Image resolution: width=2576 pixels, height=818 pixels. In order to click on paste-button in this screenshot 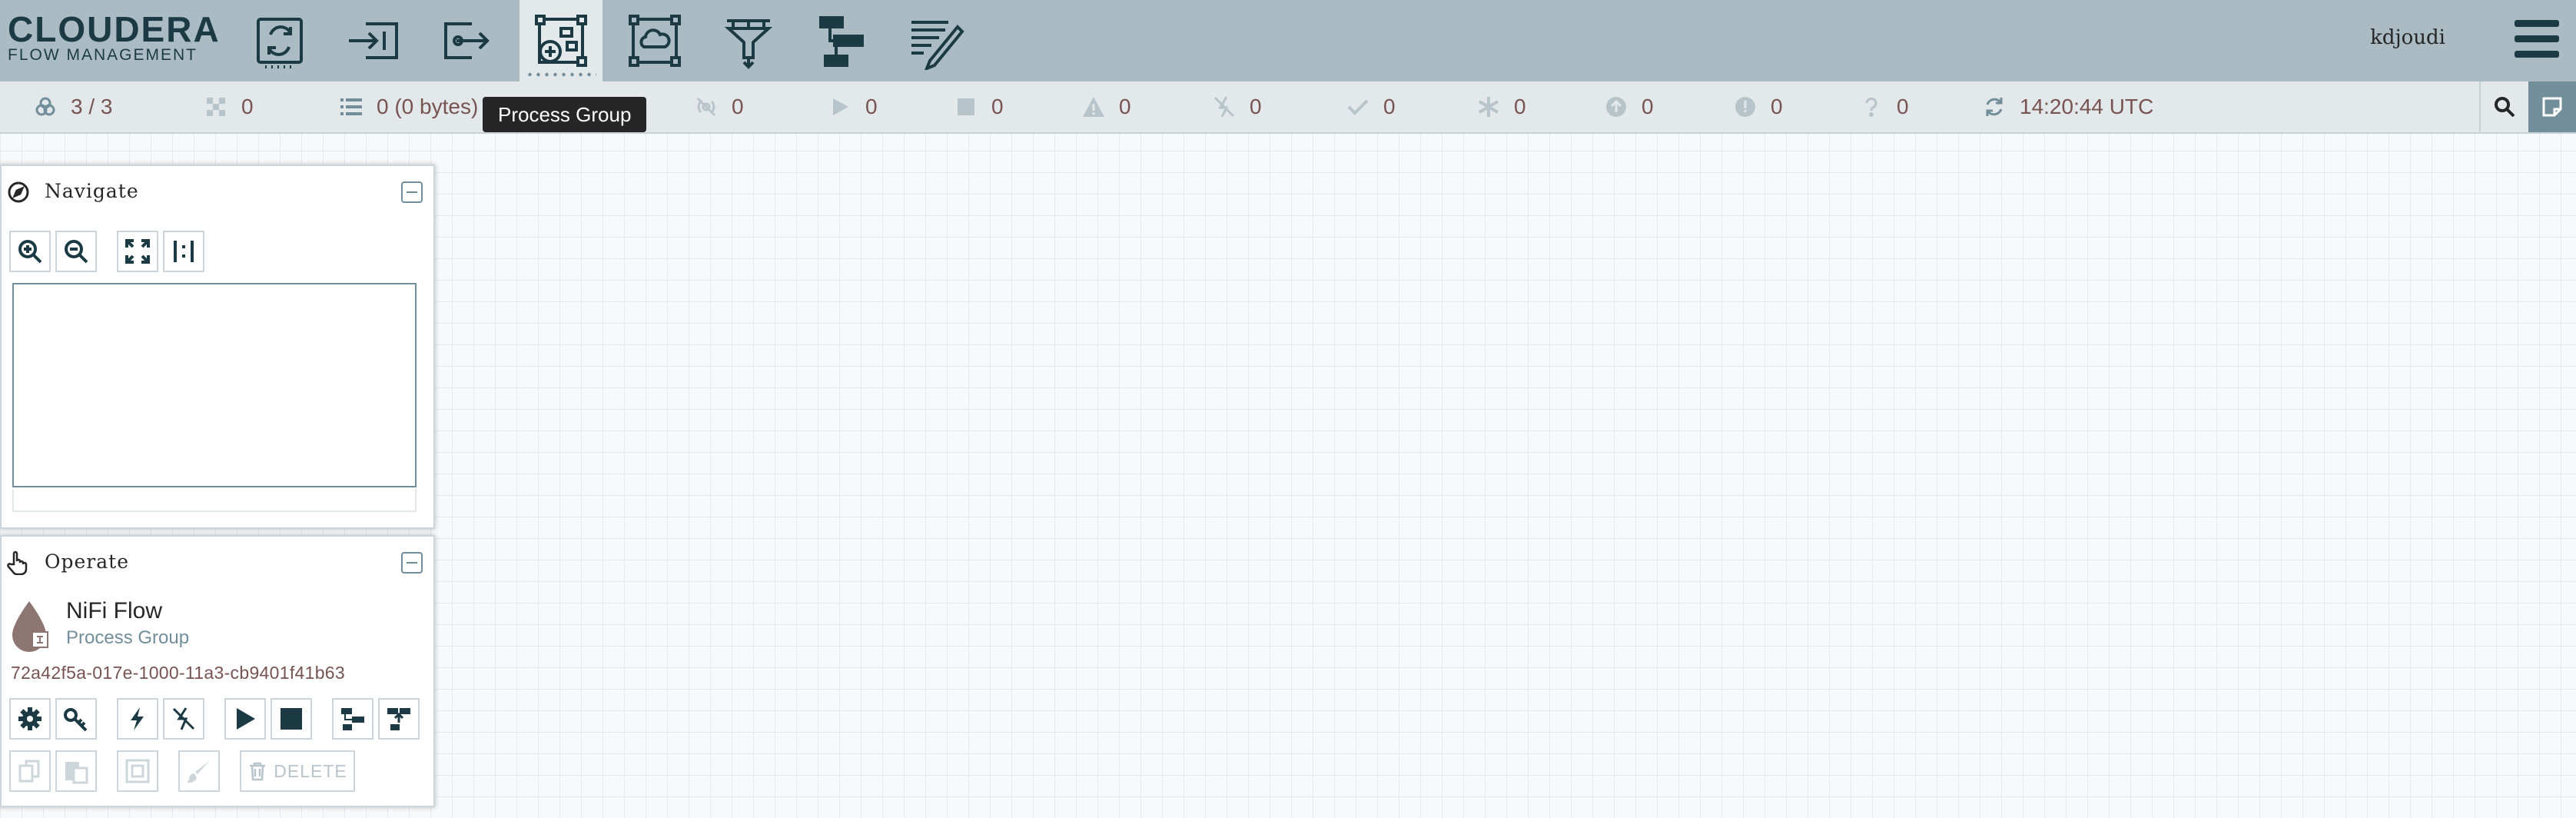, I will do `click(76, 771)`.